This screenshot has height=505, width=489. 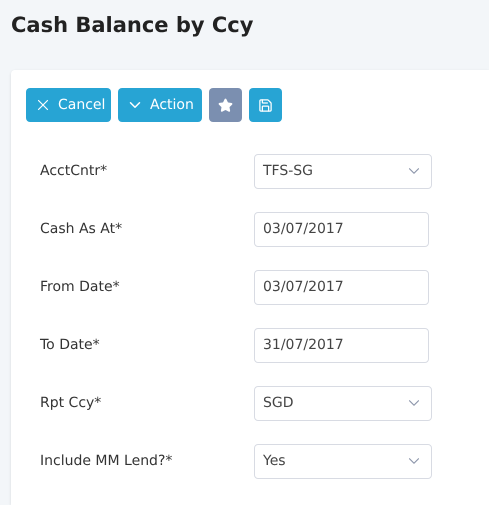 I want to click on select-field: Yes, so click(x=343, y=461).